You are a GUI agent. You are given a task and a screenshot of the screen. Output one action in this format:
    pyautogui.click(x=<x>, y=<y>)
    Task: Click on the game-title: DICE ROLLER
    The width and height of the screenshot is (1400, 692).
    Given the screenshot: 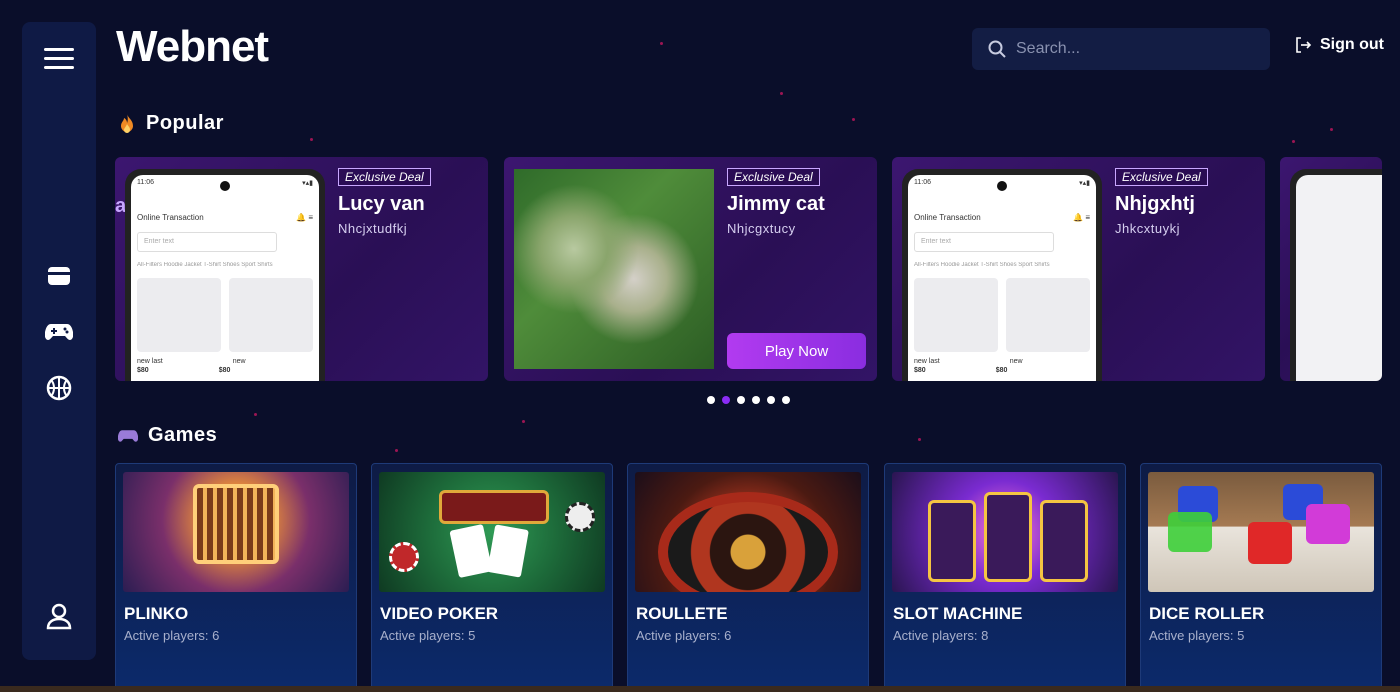 What is the action you would take?
    pyautogui.click(x=1207, y=613)
    